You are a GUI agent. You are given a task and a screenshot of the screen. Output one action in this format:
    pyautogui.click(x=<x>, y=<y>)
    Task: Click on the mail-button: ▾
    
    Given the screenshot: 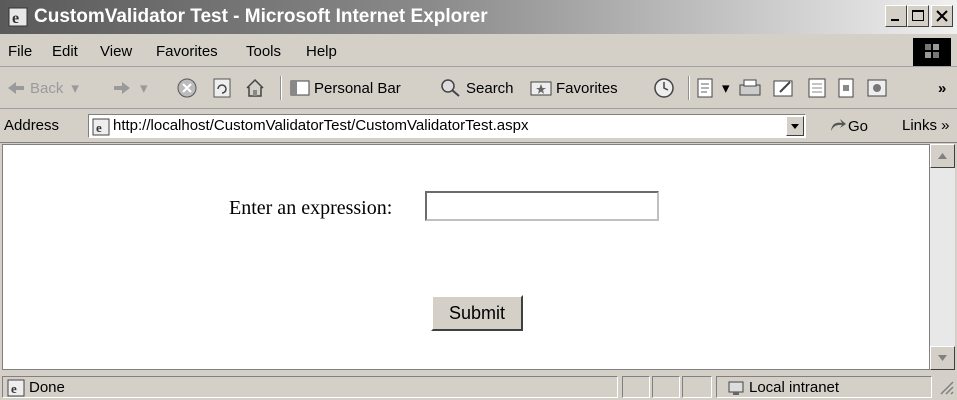 What is the action you would take?
    pyautogui.click(x=713, y=88)
    